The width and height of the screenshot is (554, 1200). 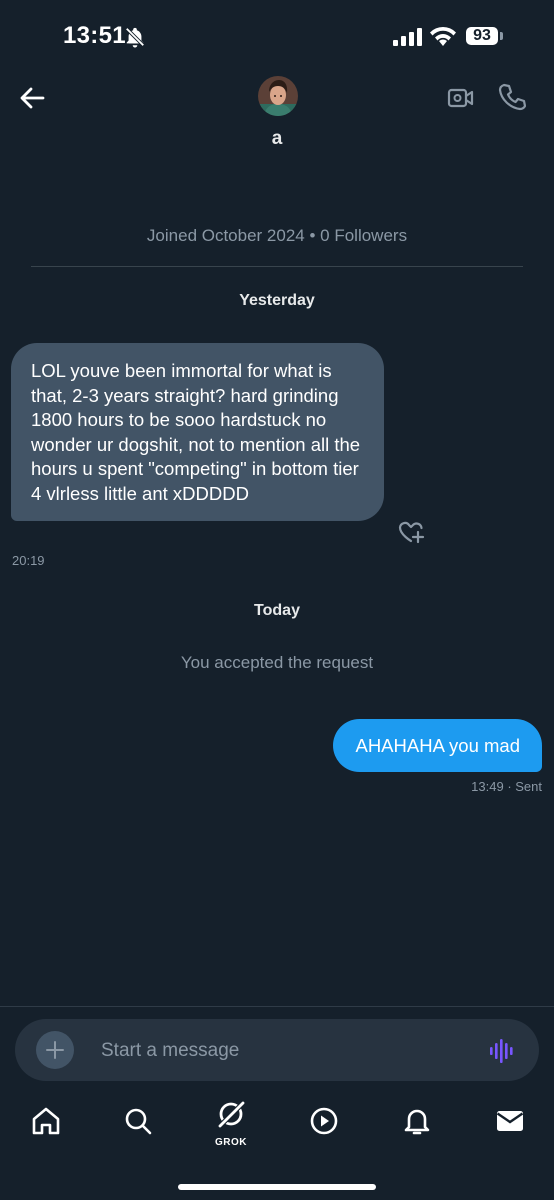 What do you see at coordinates (277, 266) in the screenshot?
I see `divider` at bounding box center [277, 266].